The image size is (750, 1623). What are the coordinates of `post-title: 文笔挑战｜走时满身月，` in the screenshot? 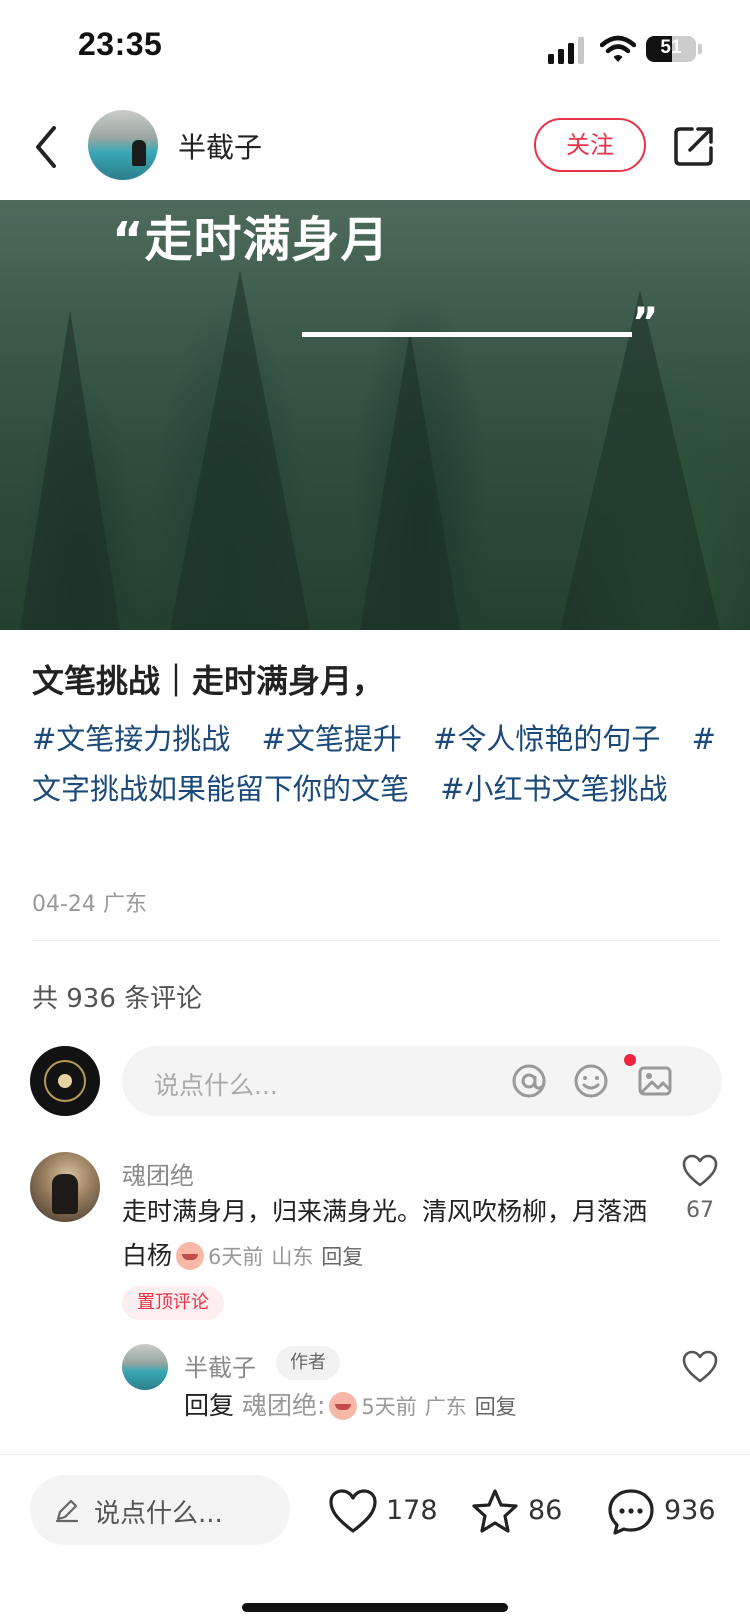 It's located at (208, 681).